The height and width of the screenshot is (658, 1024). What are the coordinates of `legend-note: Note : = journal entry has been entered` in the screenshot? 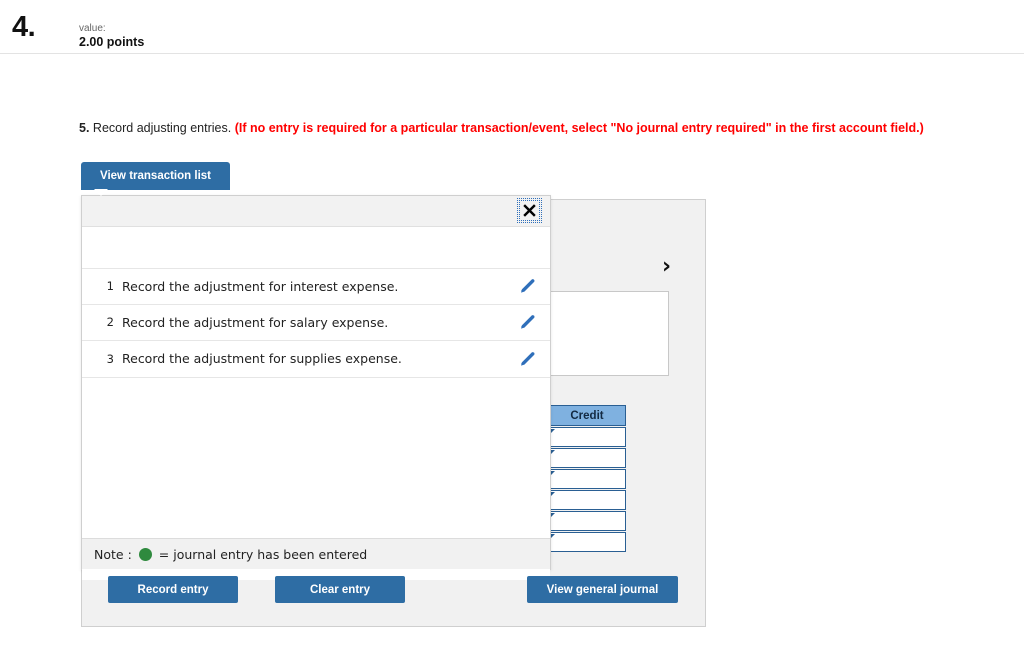 It's located at (316, 553).